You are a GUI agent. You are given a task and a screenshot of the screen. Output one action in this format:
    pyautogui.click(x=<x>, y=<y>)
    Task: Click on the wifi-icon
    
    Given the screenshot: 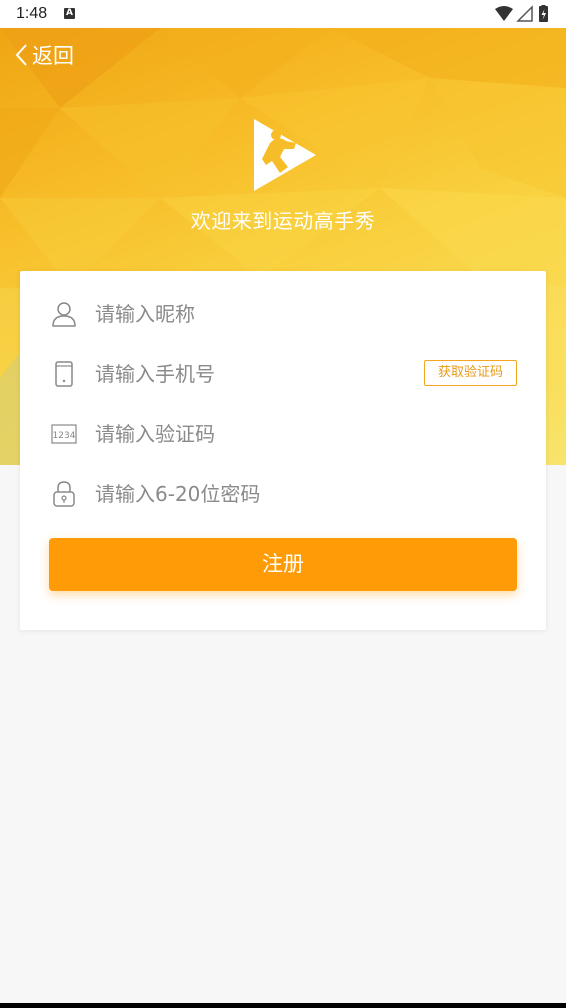 What is the action you would take?
    pyautogui.click(x=504, y=13)
    